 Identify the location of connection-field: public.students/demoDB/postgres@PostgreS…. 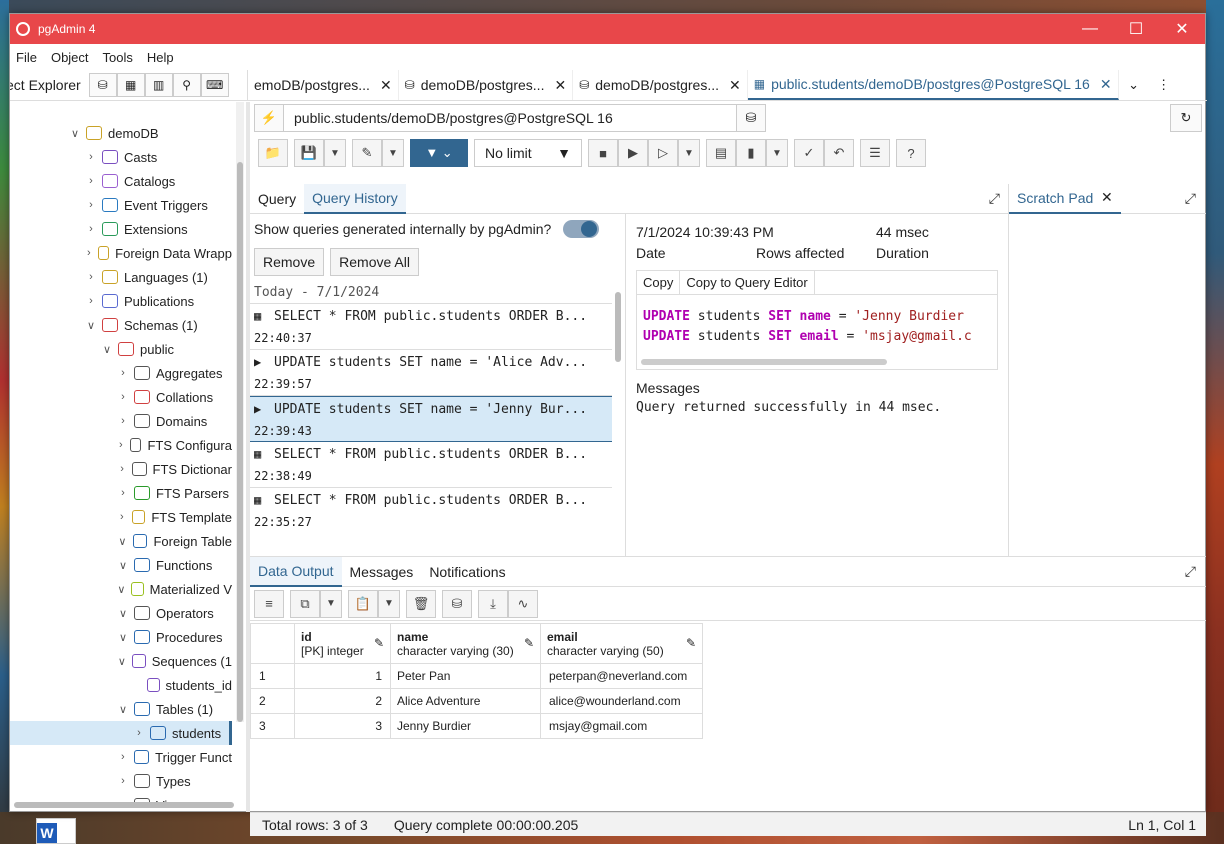
(510, 118).